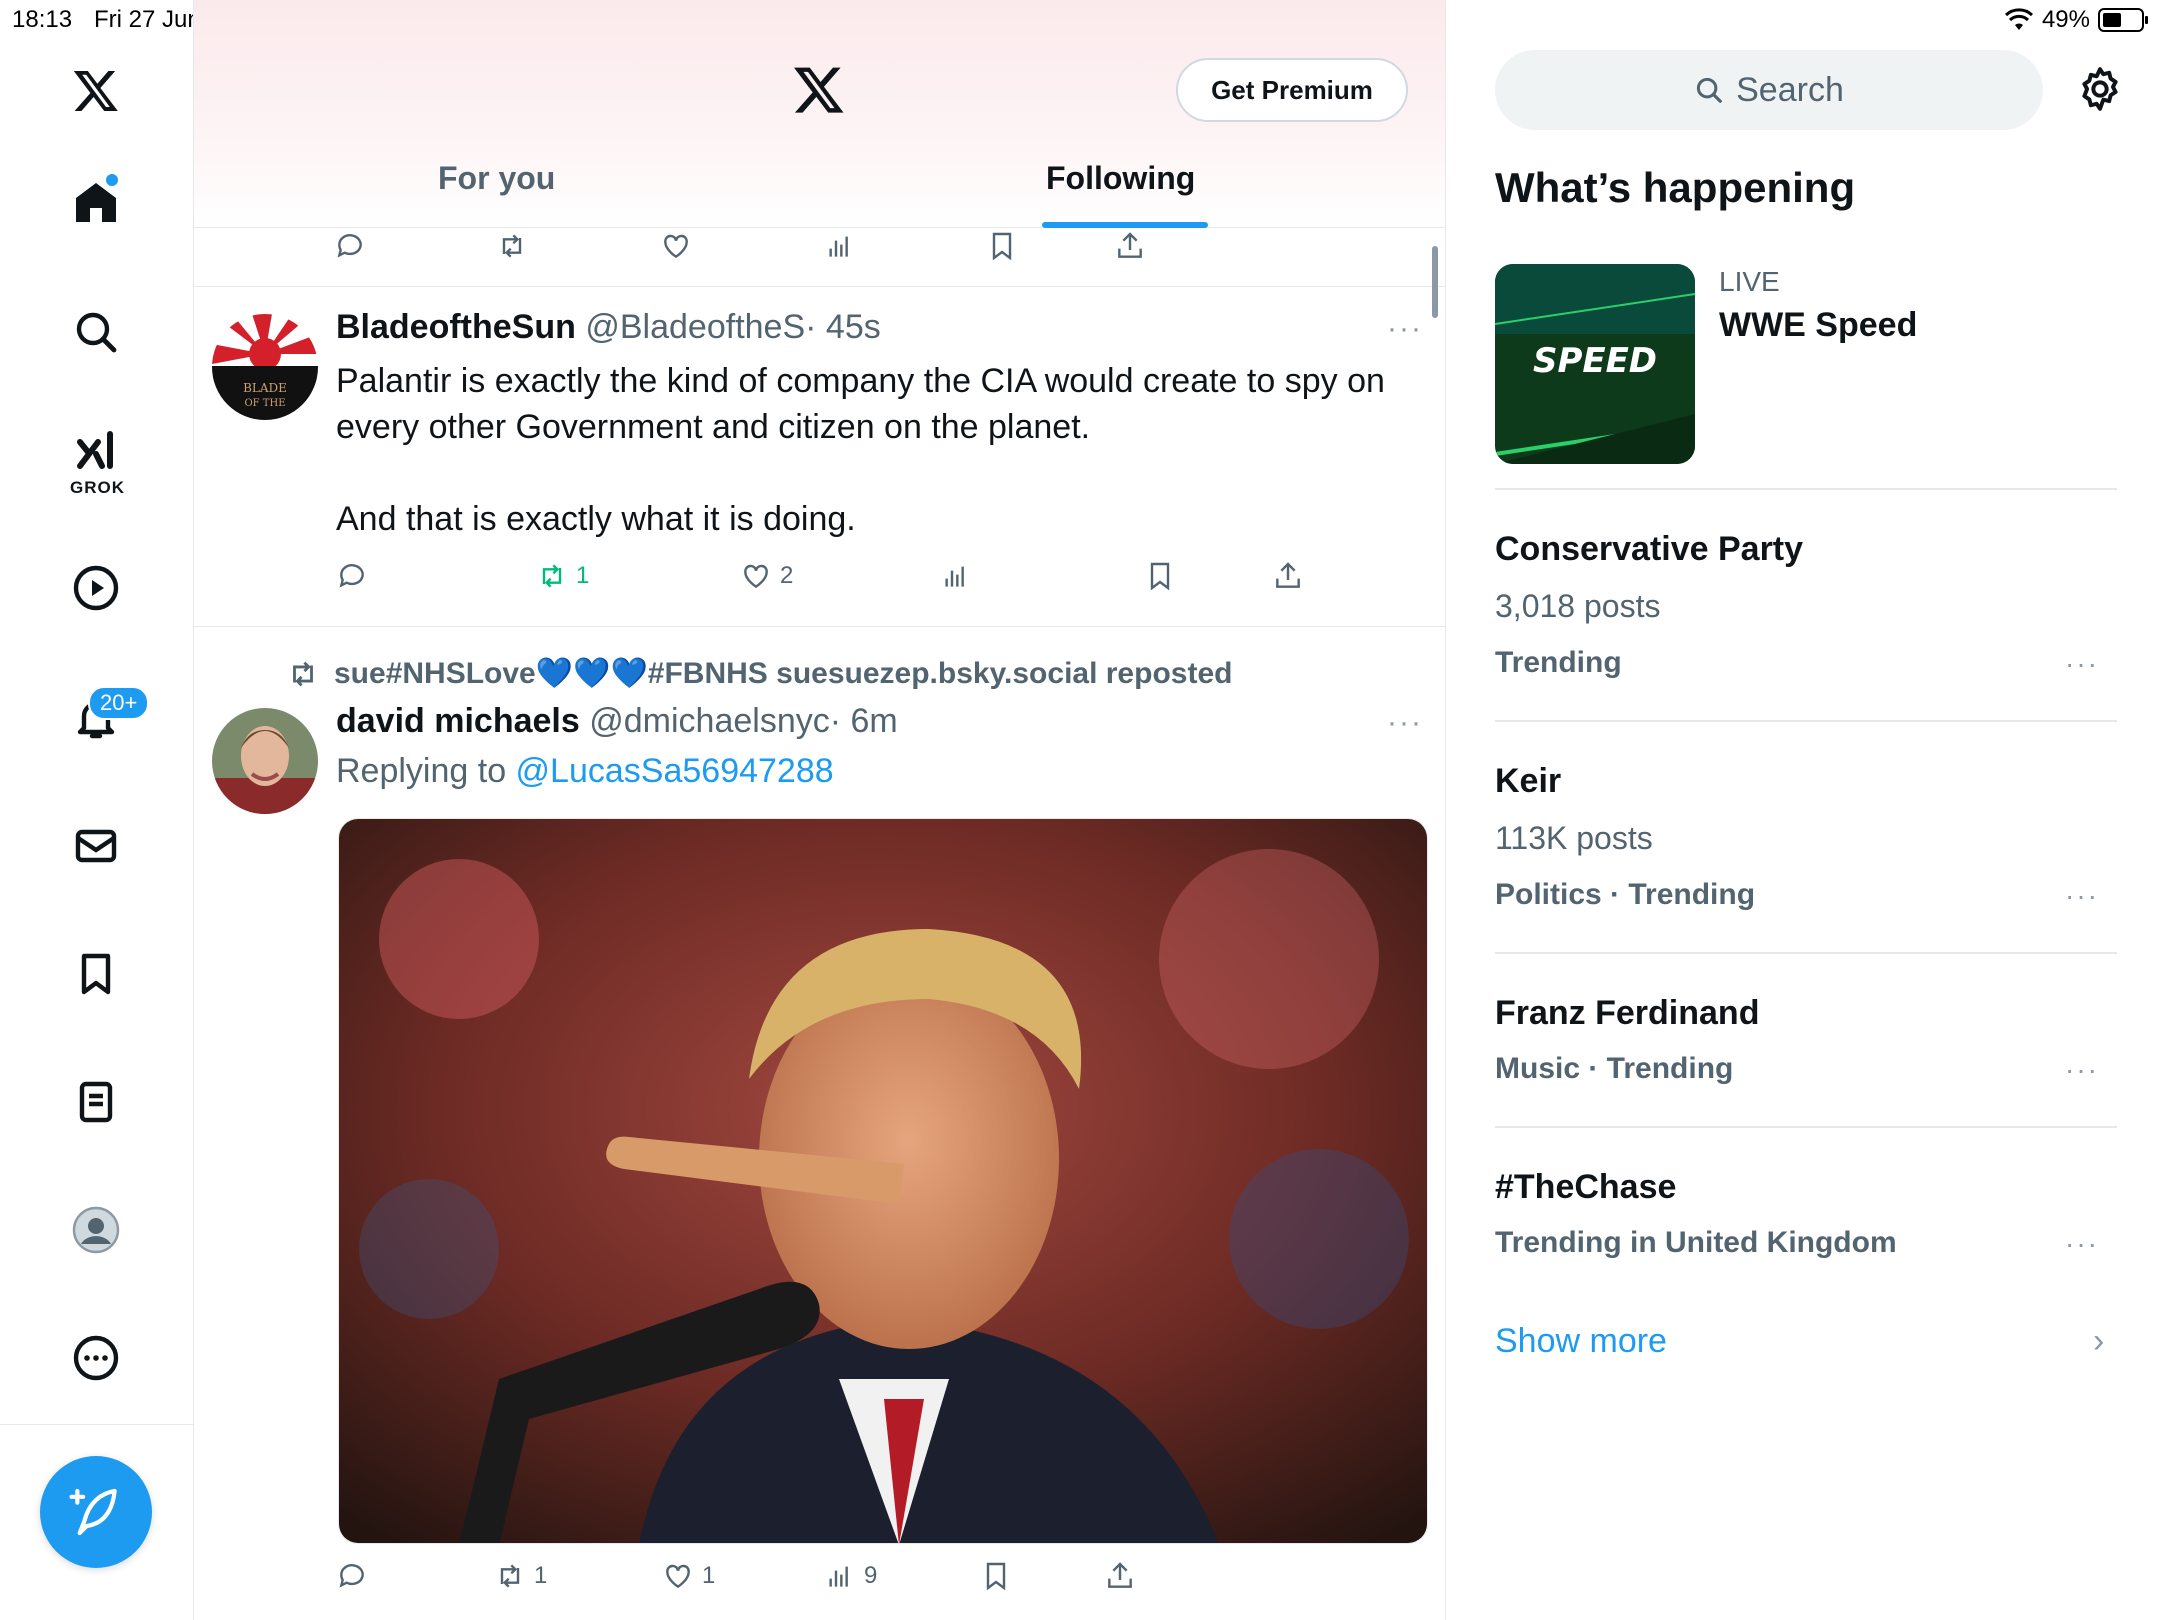  What do you see at coordinates (819, 286) in the screenshot?
I see `tweet-divider` at bounding box center [819, 286].